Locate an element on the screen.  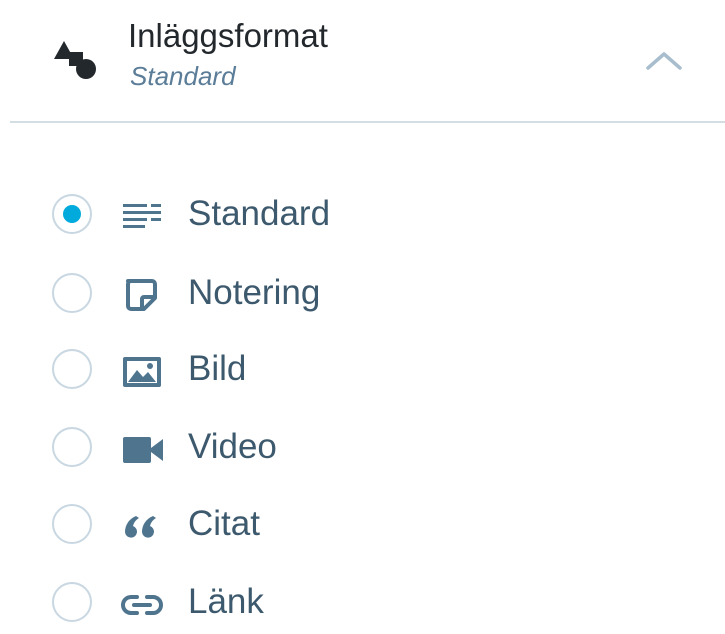
format-option-lank: Länk is located at coordinates (210, 602).